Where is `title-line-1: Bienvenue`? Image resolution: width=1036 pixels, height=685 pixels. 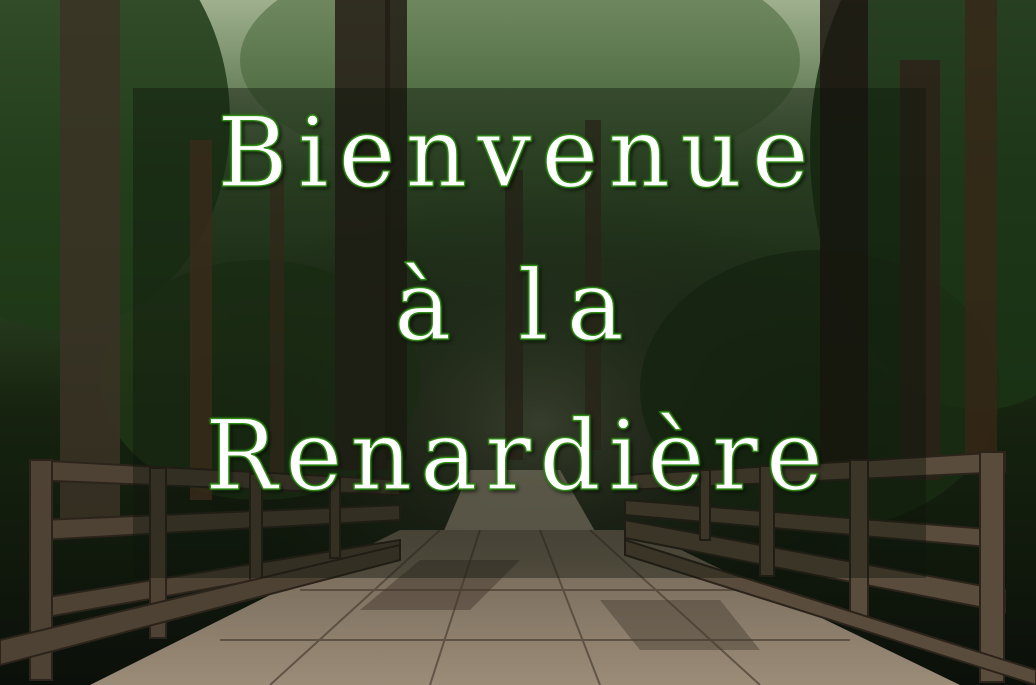
title-line-1: Bienvenue is located at coordinates (518, 153).